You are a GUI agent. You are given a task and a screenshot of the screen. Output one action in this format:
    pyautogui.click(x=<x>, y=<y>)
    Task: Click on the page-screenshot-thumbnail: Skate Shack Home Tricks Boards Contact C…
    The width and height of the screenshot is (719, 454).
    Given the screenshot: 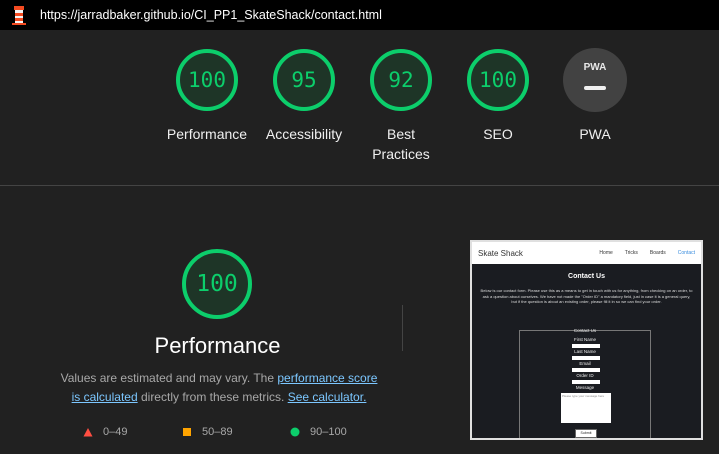 What is the action you would take?
    pyautogui.click(x=586, y=340)
    